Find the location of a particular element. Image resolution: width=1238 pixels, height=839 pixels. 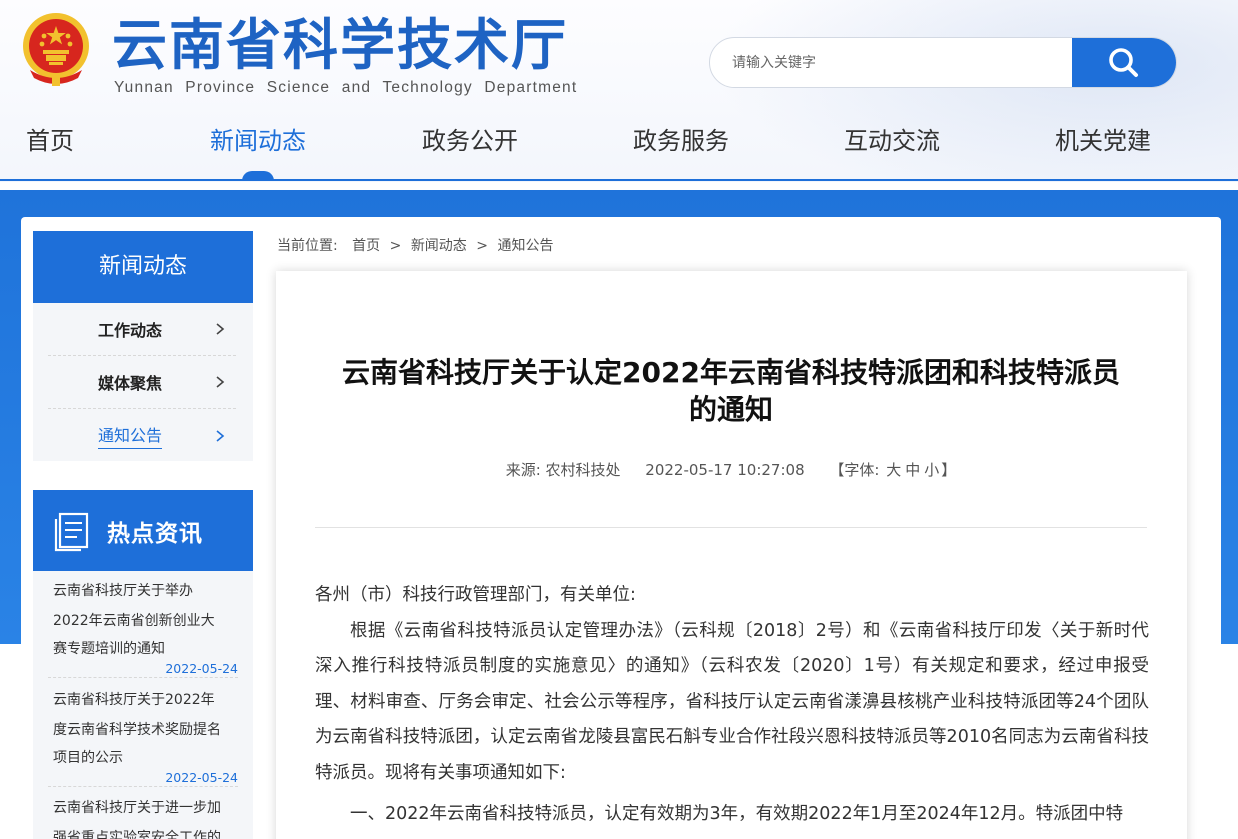

search-icon is located at coordinates (1123, 62).